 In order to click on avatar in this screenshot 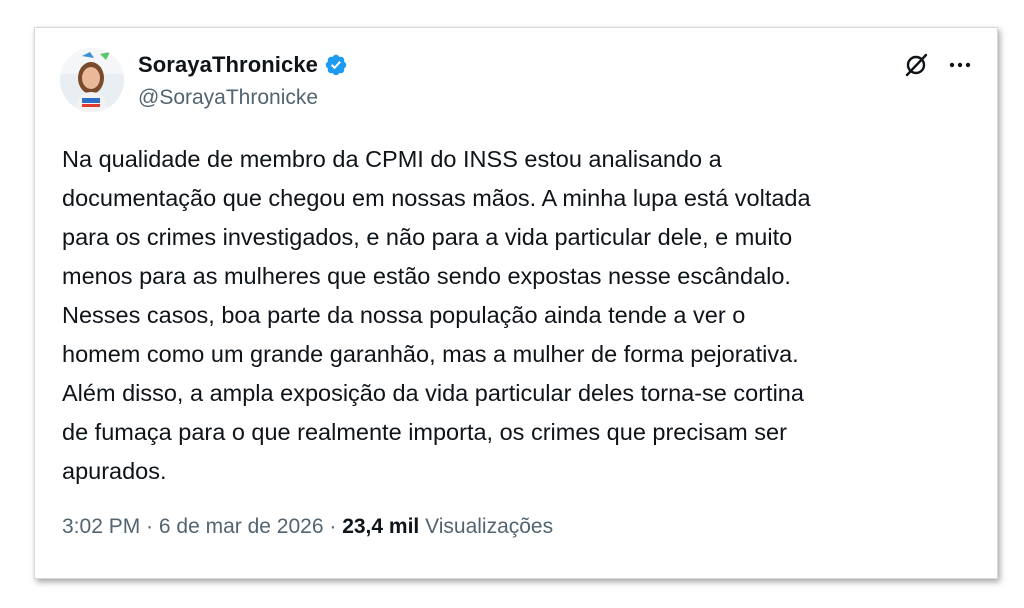, I will do `click(92, 80)`.